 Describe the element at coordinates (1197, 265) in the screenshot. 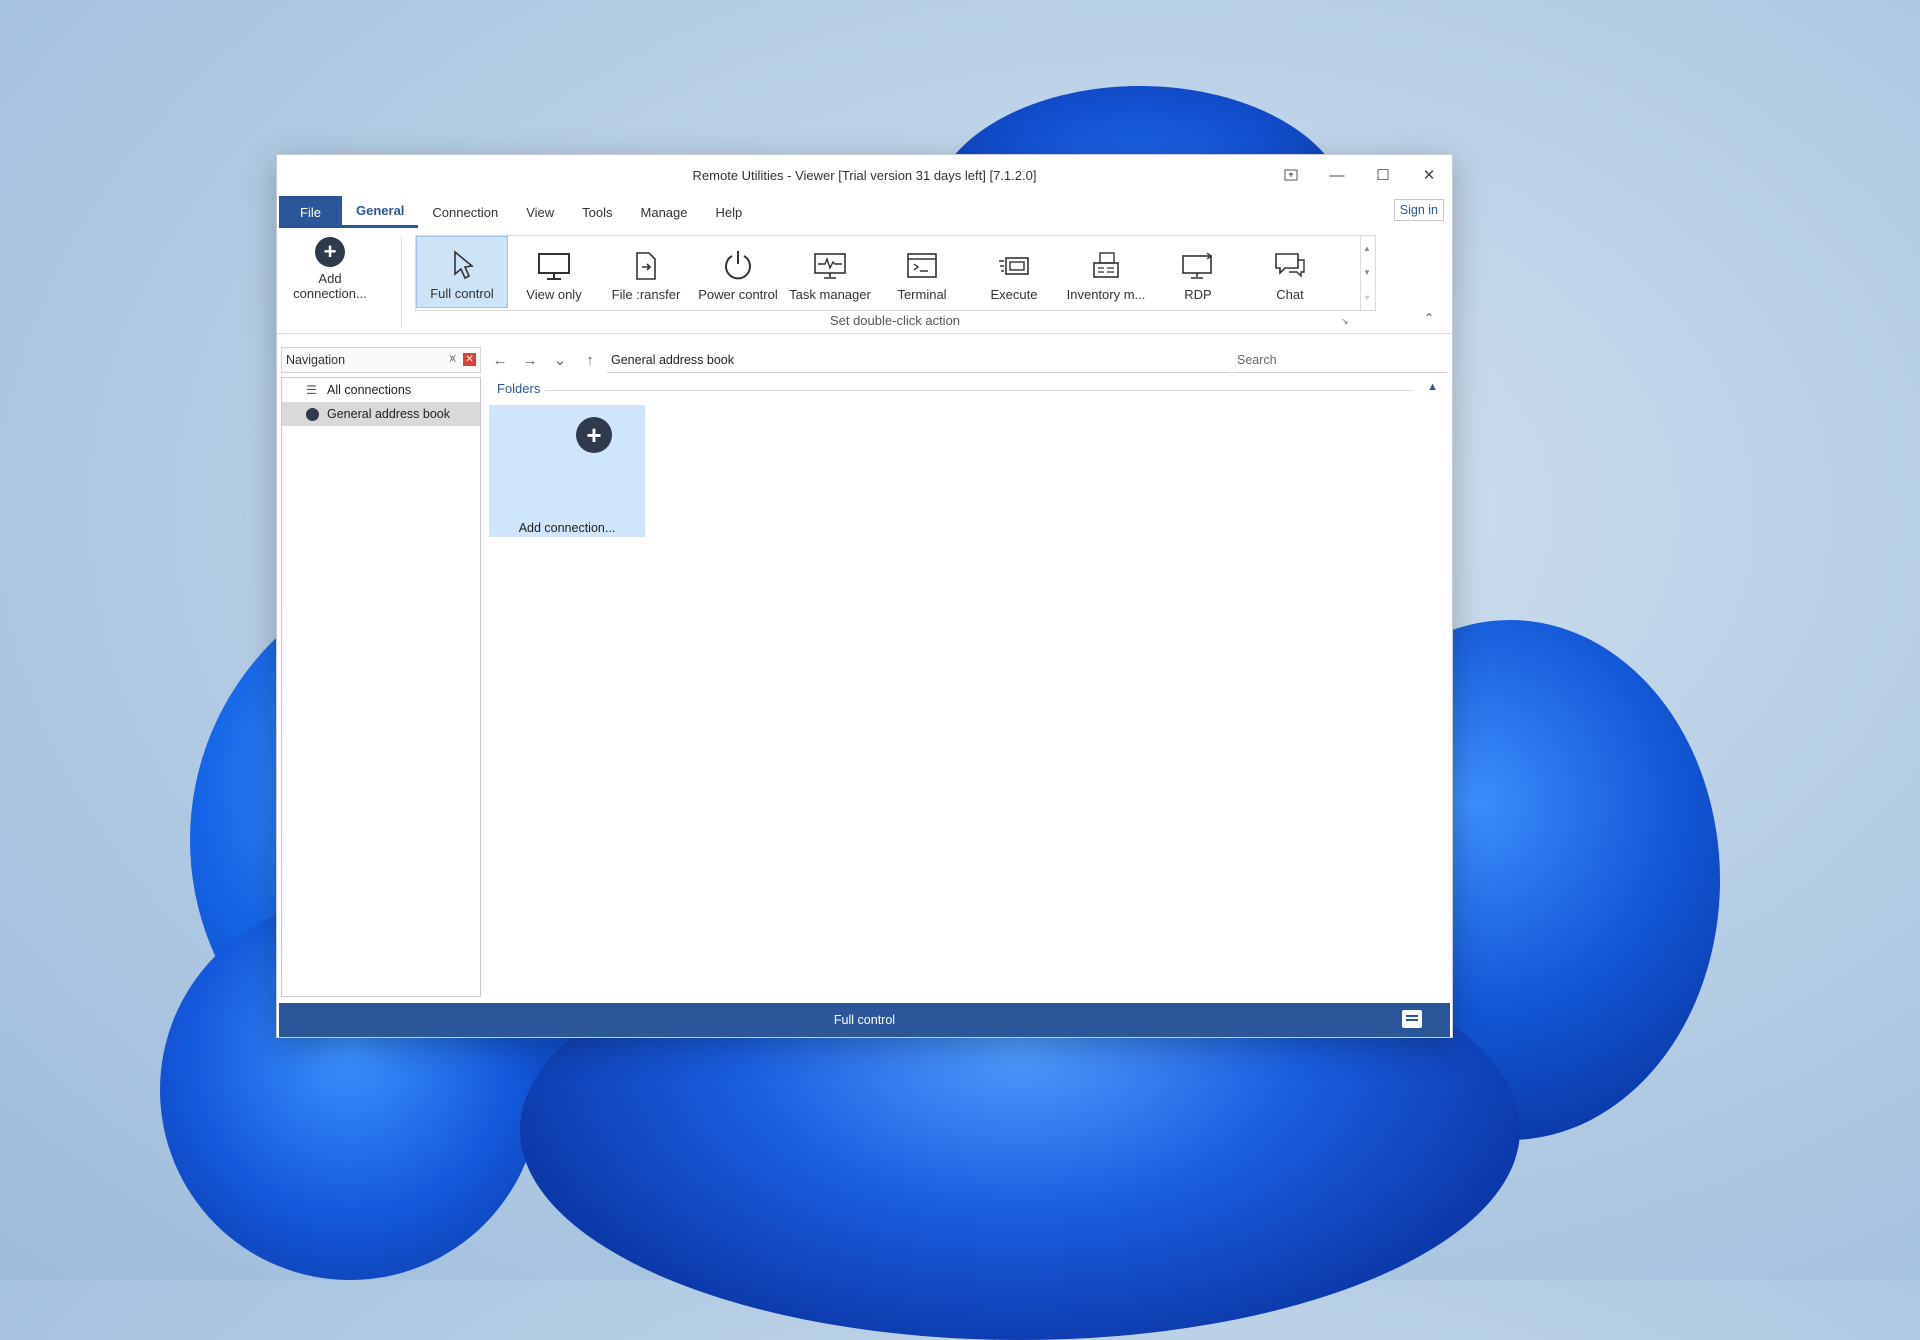

I see `rdp-icon` at that location.